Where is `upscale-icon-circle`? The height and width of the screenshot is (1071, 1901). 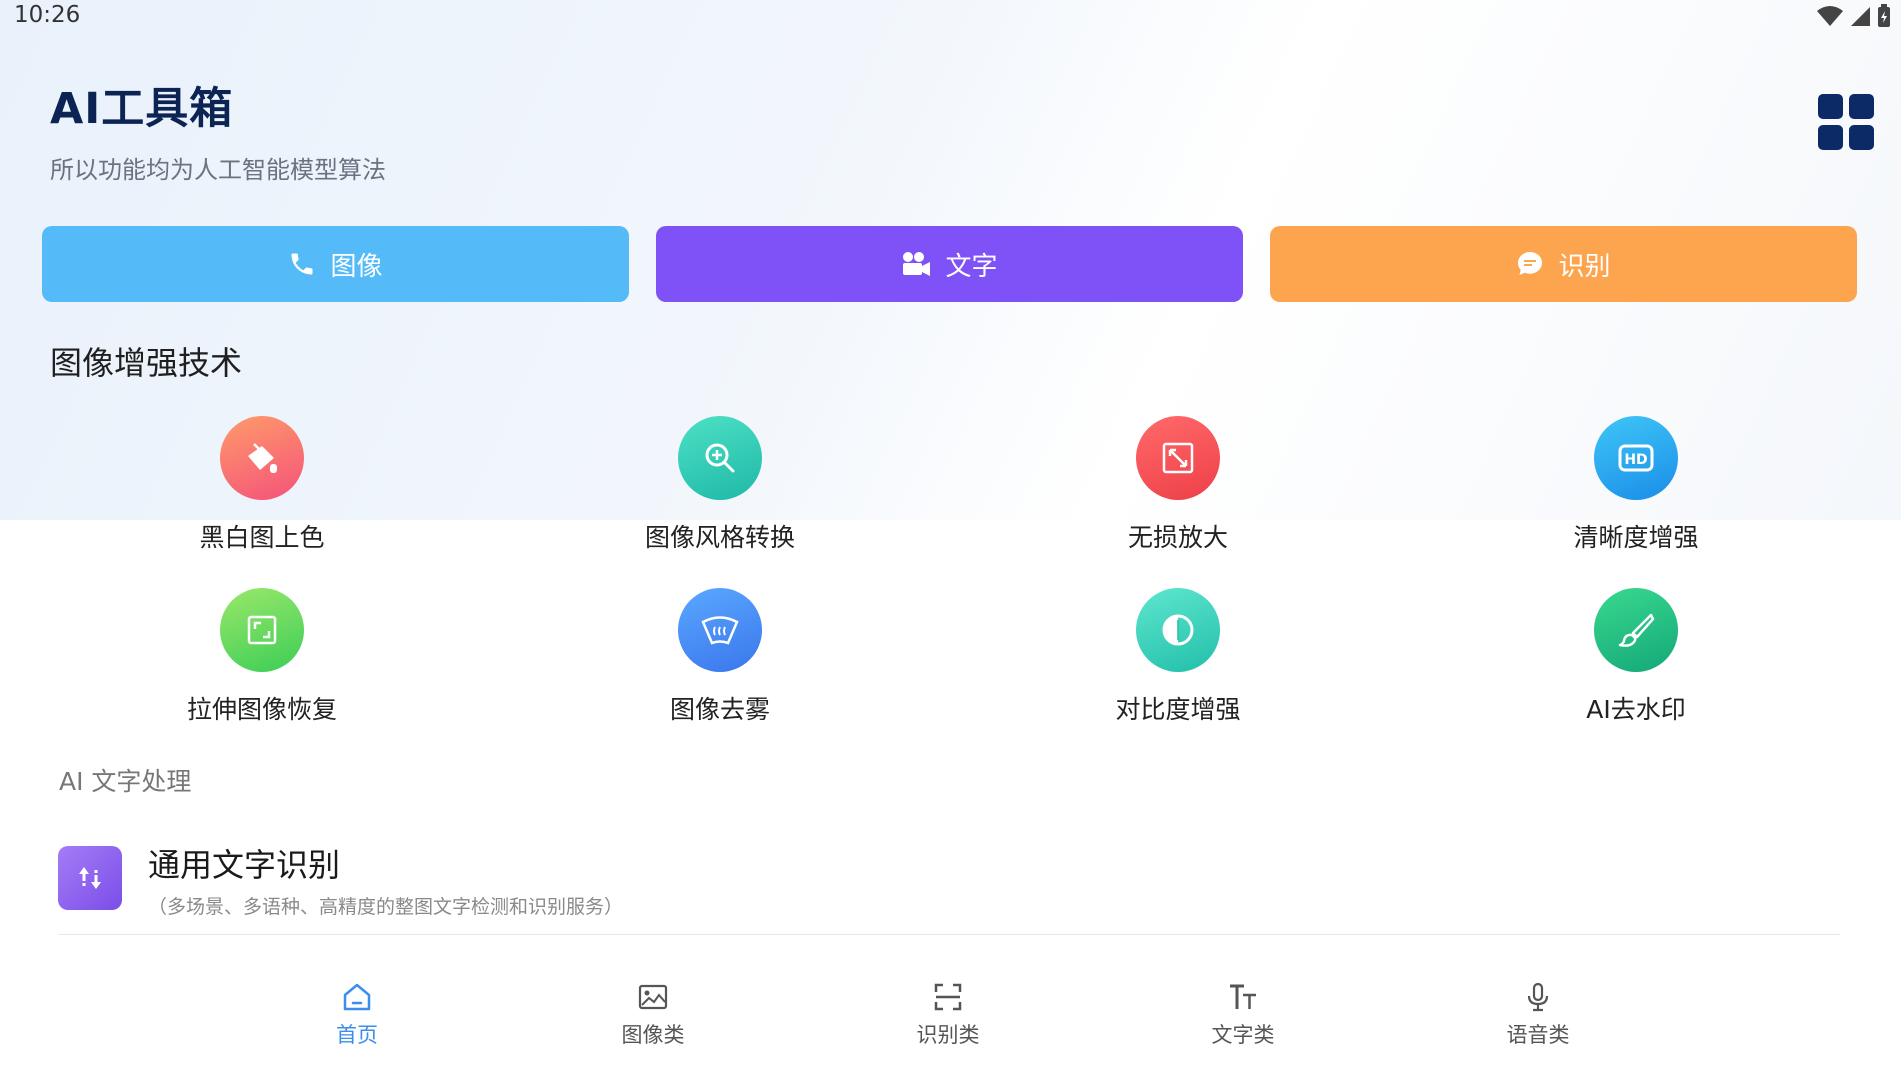 upscale-icon-circle is located at coordinates (1178, 458).